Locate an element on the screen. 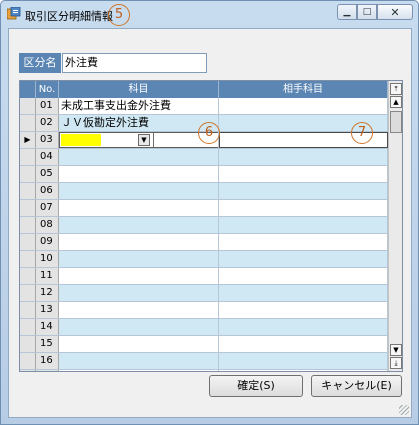  table-row: 07 is located at coordinates (204, 208).